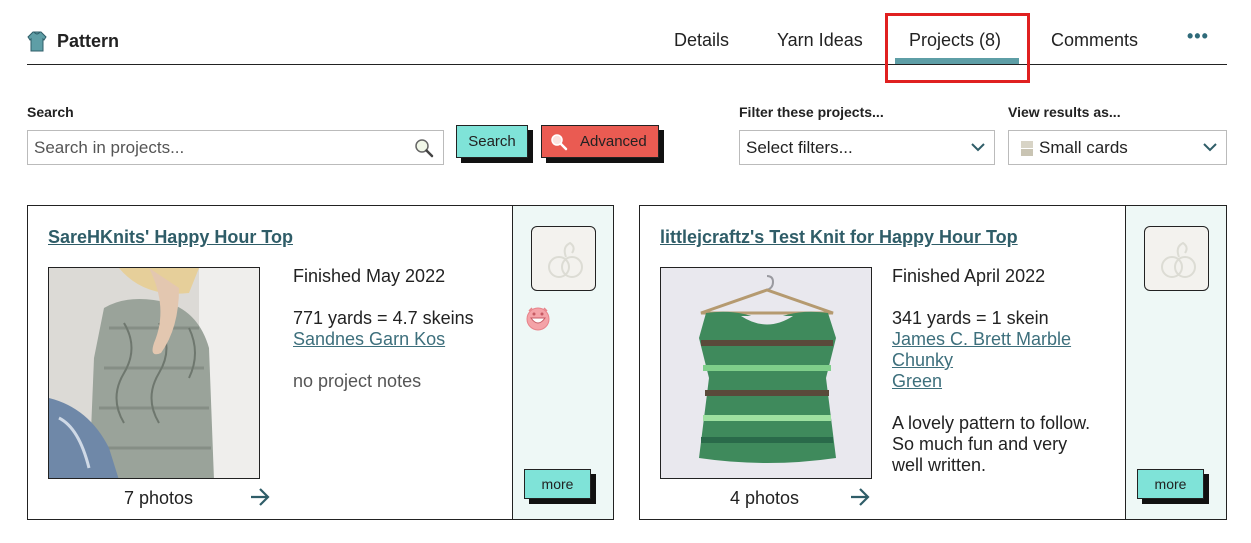 This screenshot has height=543, width=1251. Describe the element at coordinates (1094, 40) in the screenshot. I see `tab-comments: Comments` at that location.